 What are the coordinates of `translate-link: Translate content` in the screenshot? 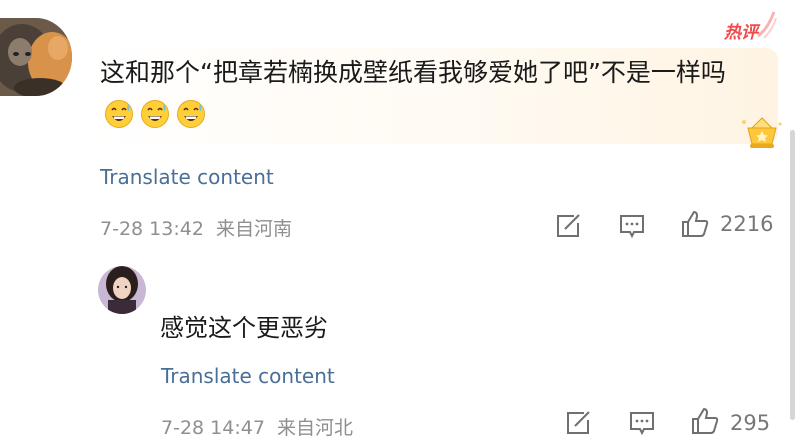 It's located at (187, 177).